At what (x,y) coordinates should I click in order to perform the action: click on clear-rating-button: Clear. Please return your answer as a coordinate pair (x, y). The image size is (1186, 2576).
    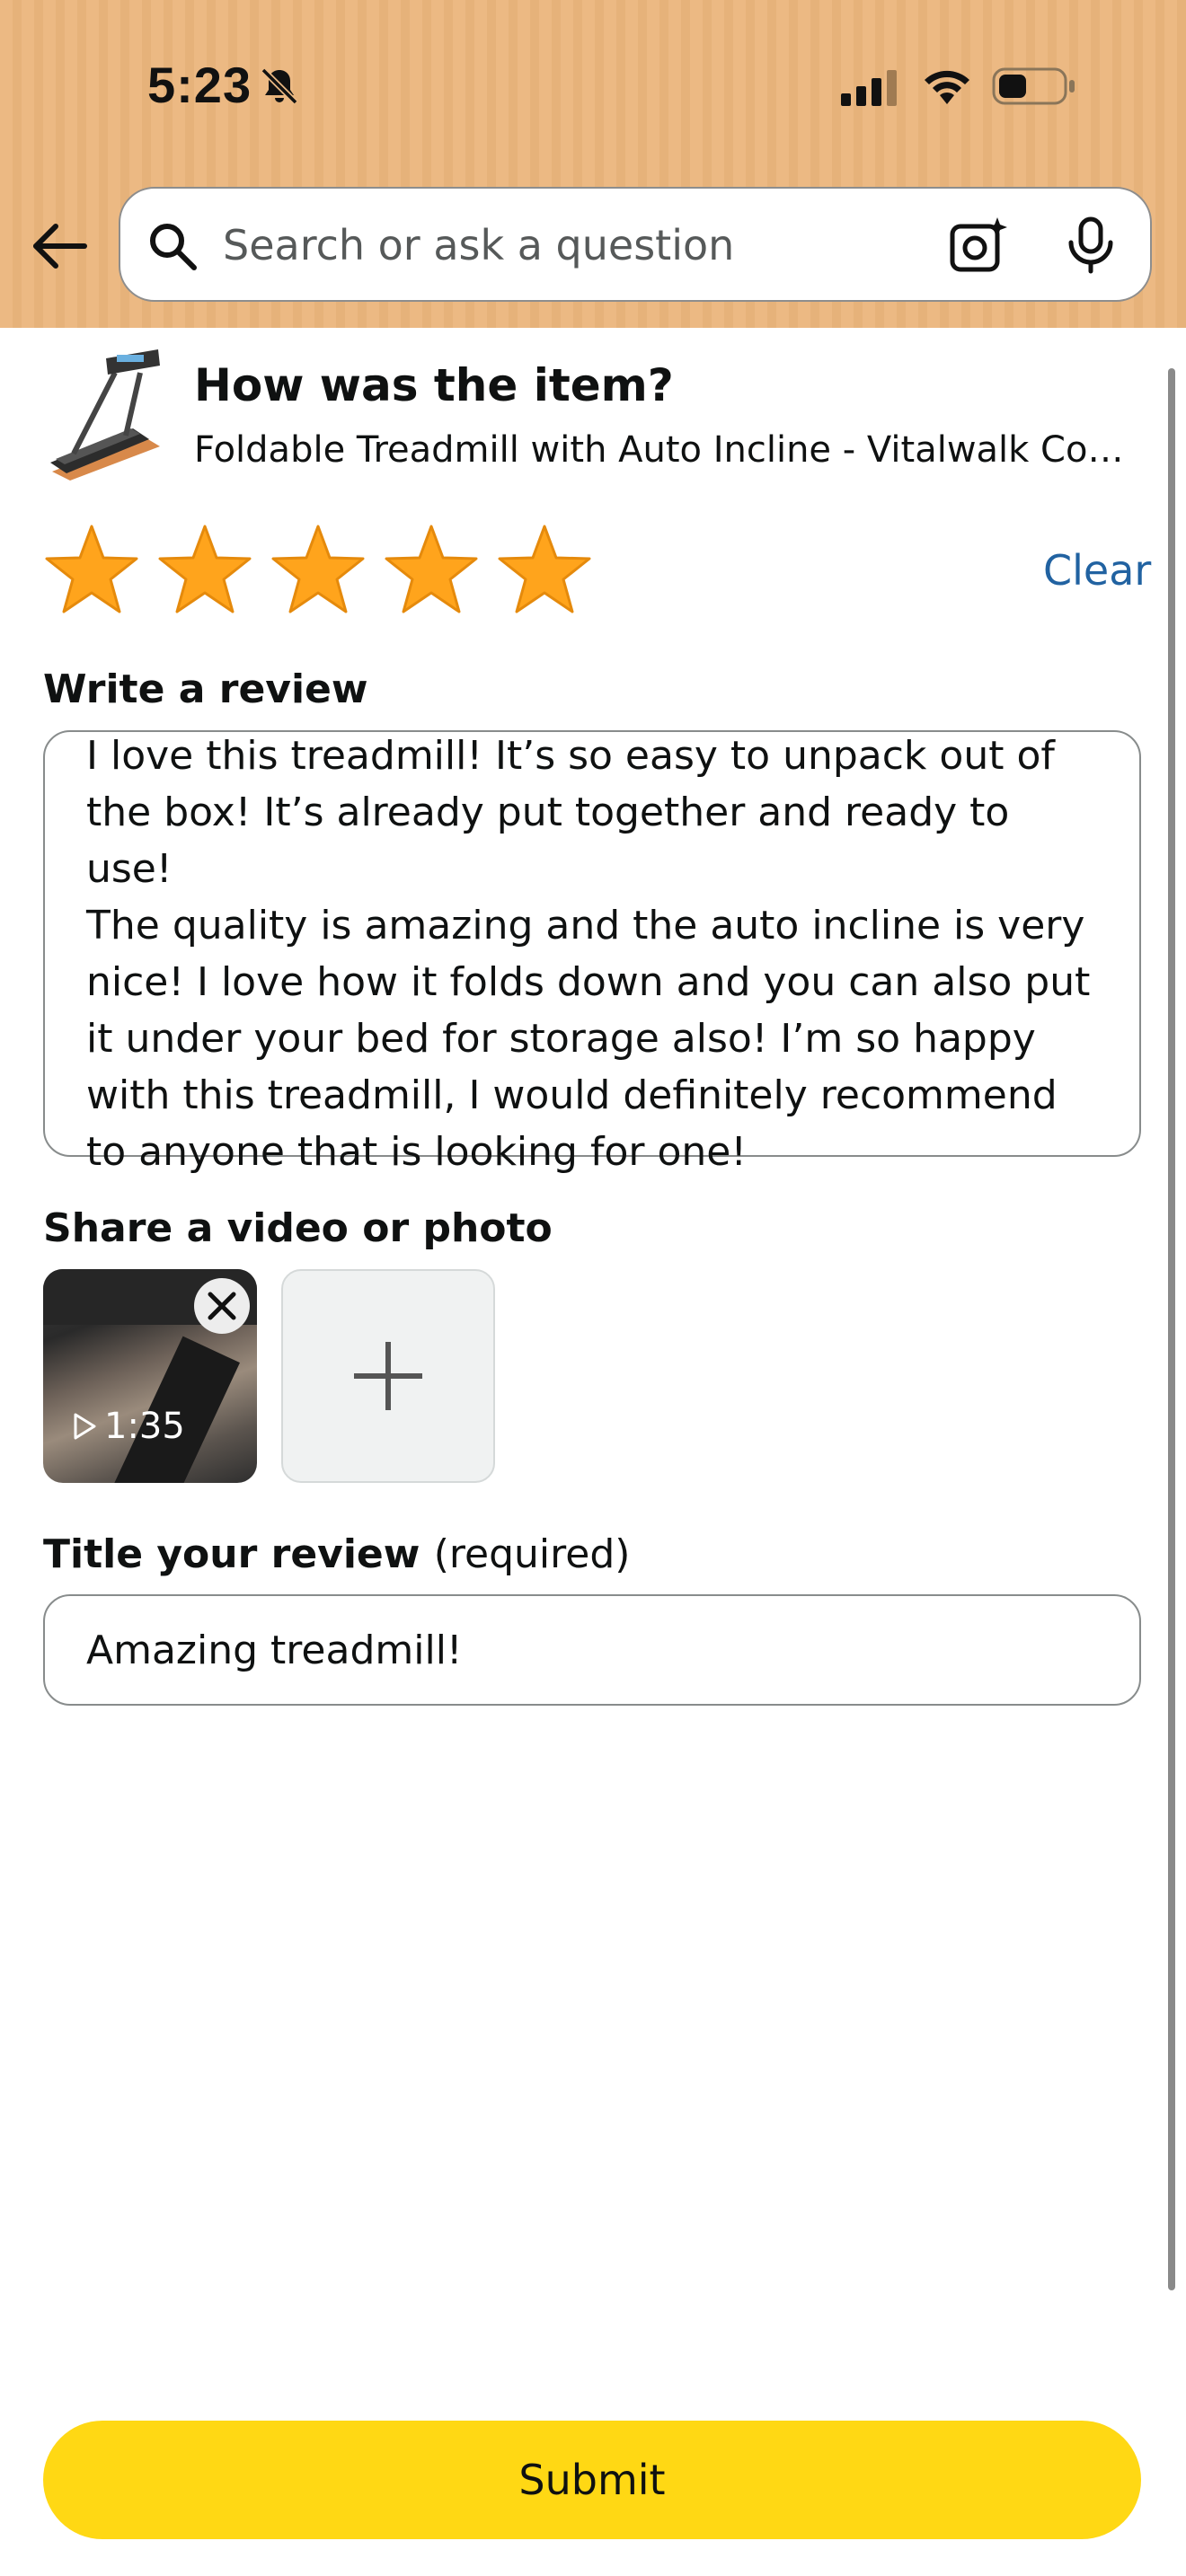
    Looking at the image, I should click on (1097, 570).